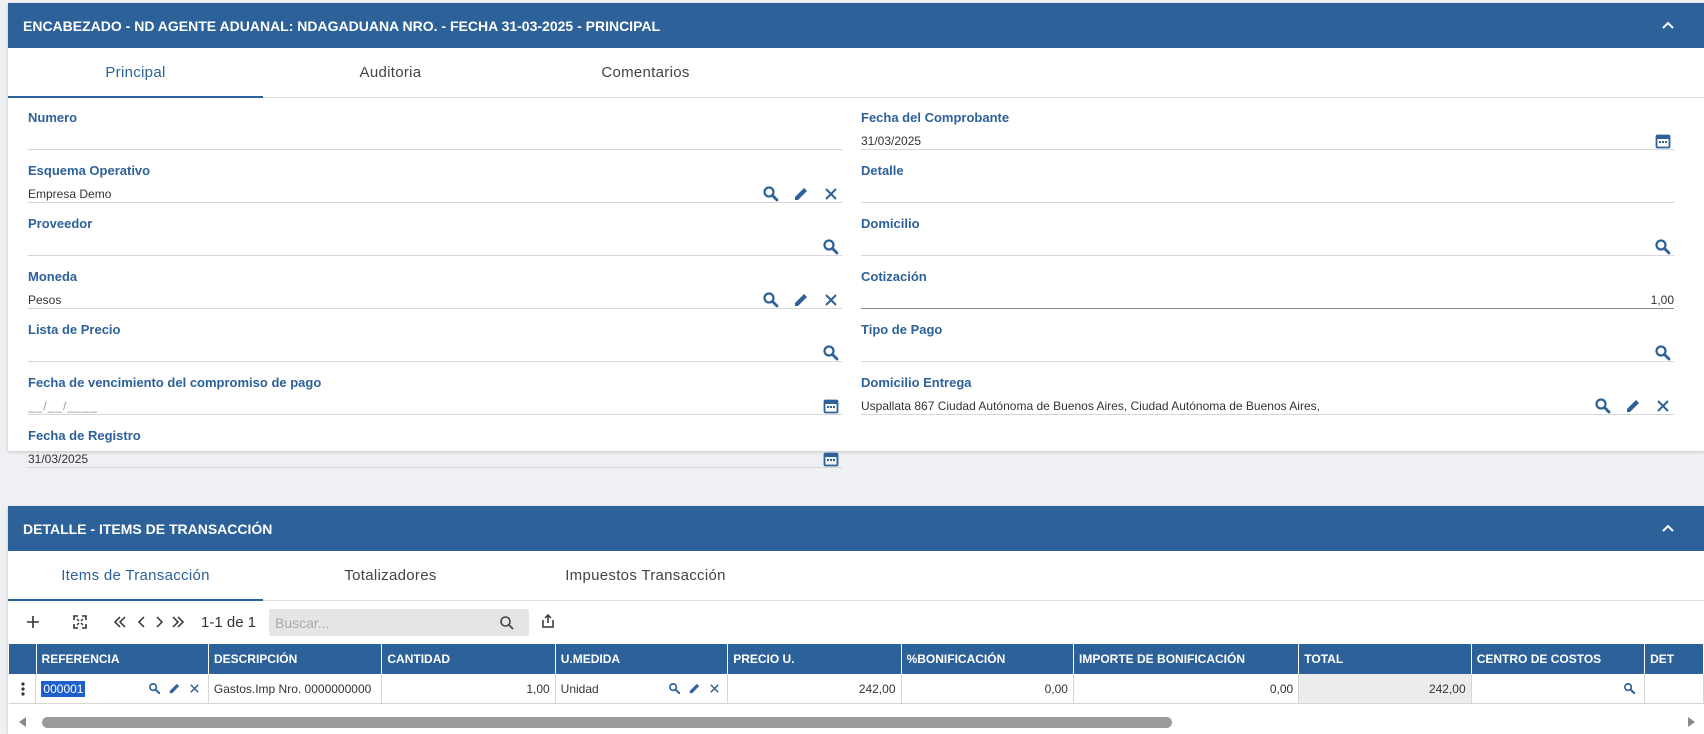 The width and height of the screenshot is (1704, 734). I want to click on more-vertical-icon, so click(23, 689).